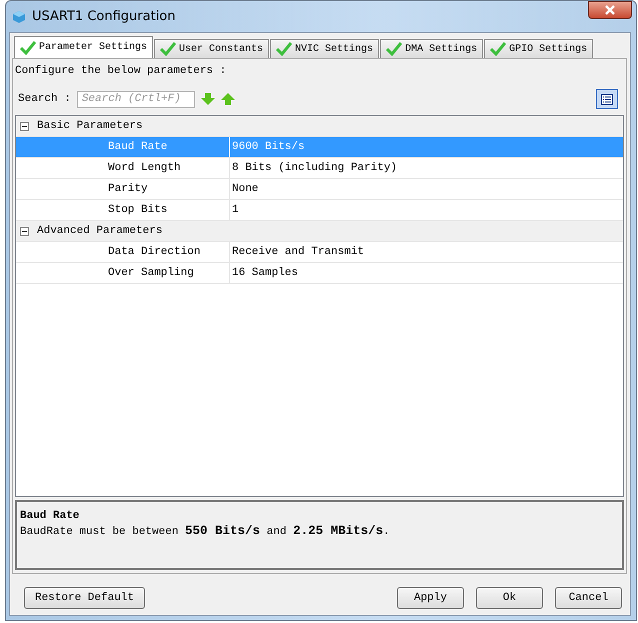  I want to click on list-view-button, so click(607, 99).